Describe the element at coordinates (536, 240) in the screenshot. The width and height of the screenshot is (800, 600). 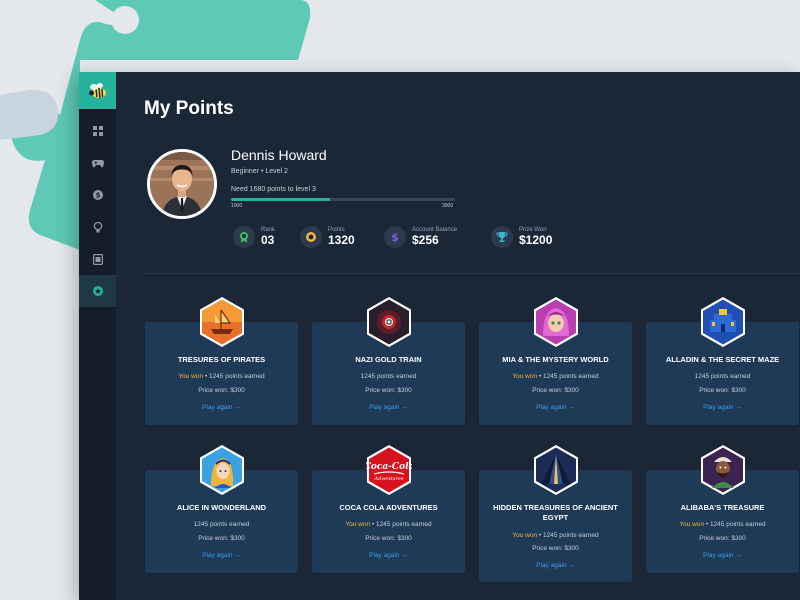
I see `stat-prize-value: $1200` at that location.